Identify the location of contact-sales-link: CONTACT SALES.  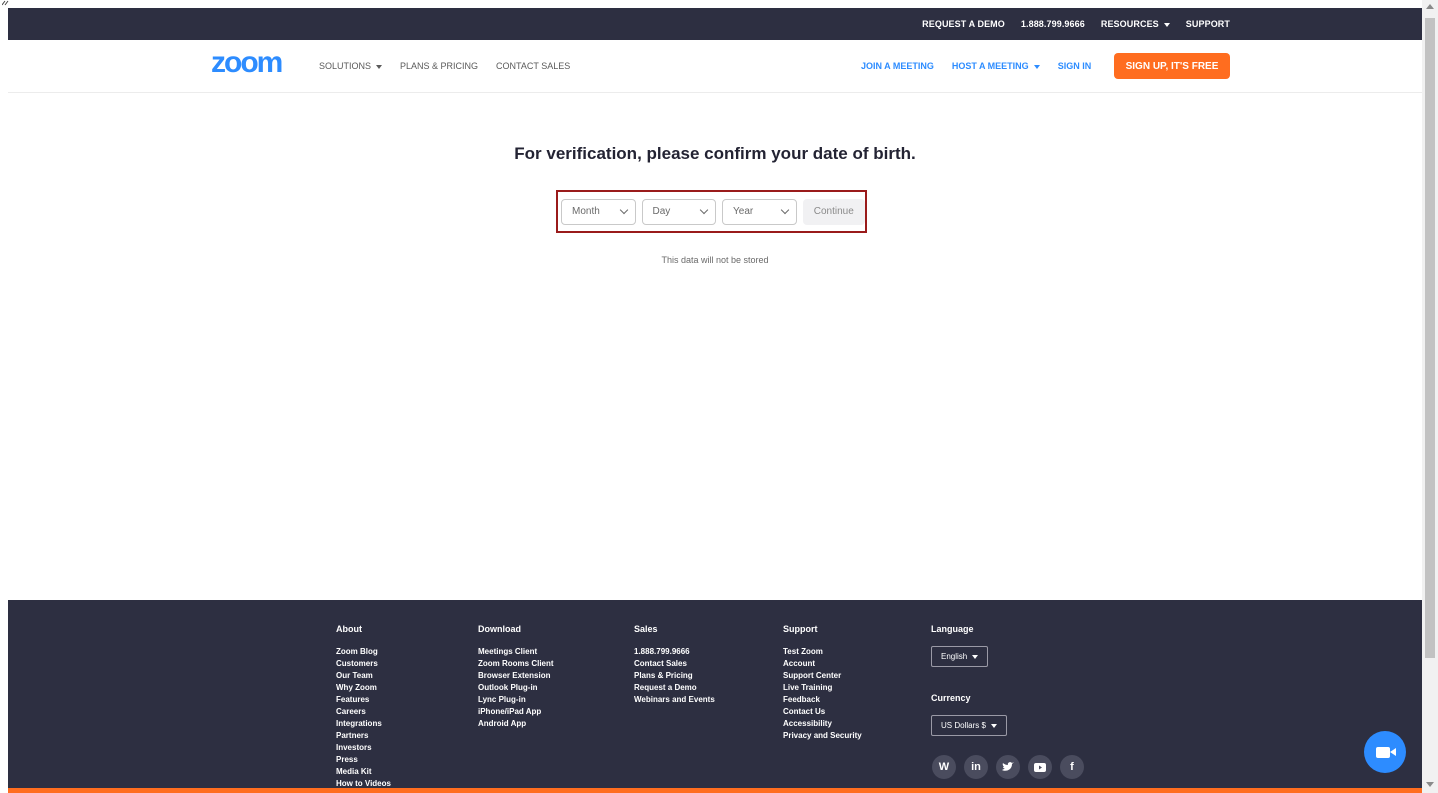
(533, 66).